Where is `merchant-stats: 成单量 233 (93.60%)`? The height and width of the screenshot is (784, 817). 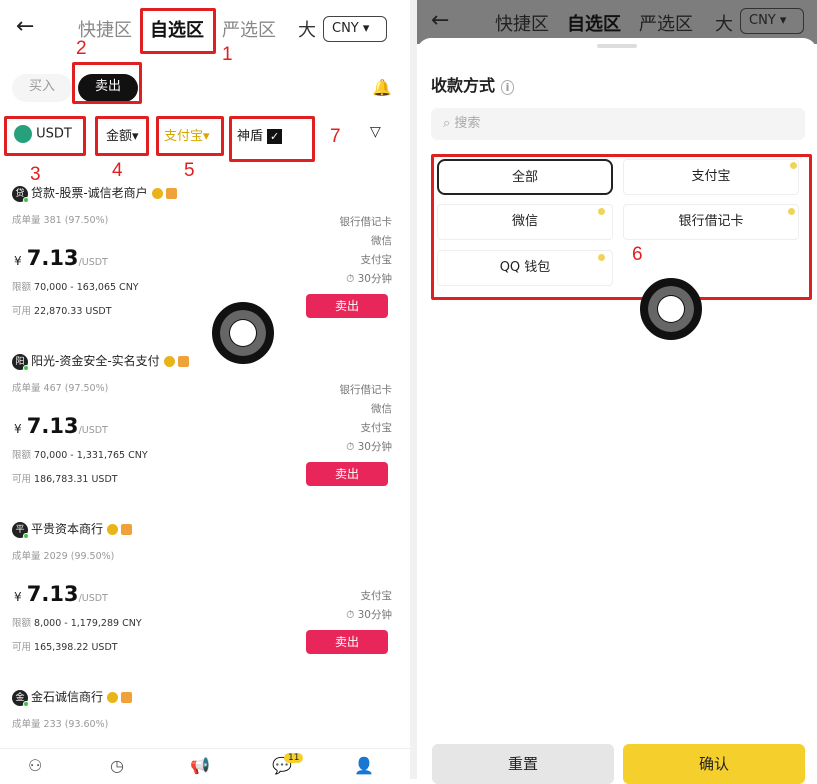 merchant-stats: 成单量 233 (93.60%) is located at coordinates (60, 724).